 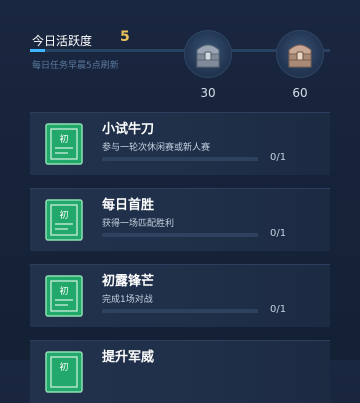 I want to click on activity-value: 5, so click(x=125, y=37).